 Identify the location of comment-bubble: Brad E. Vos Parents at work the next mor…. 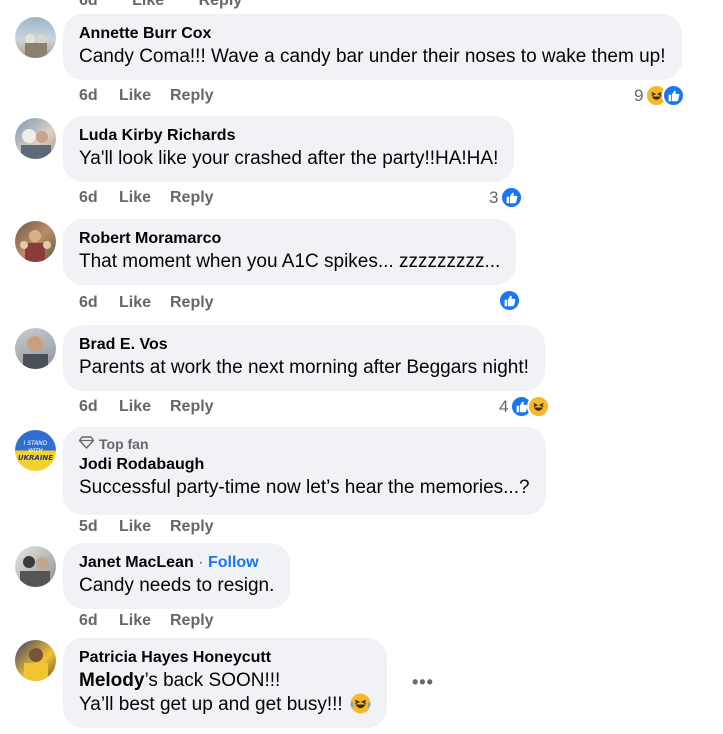
(304, 358).